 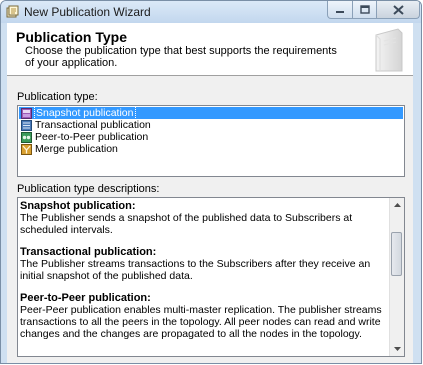 What do you see at coordinates (26, 137) in the screenshot?
I see `peer-to-peer-publication-icon` at bounding box center [26, 137].